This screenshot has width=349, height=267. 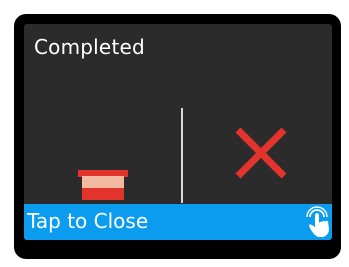 I want to click on close-x-icon, so click(x=261, y=153).